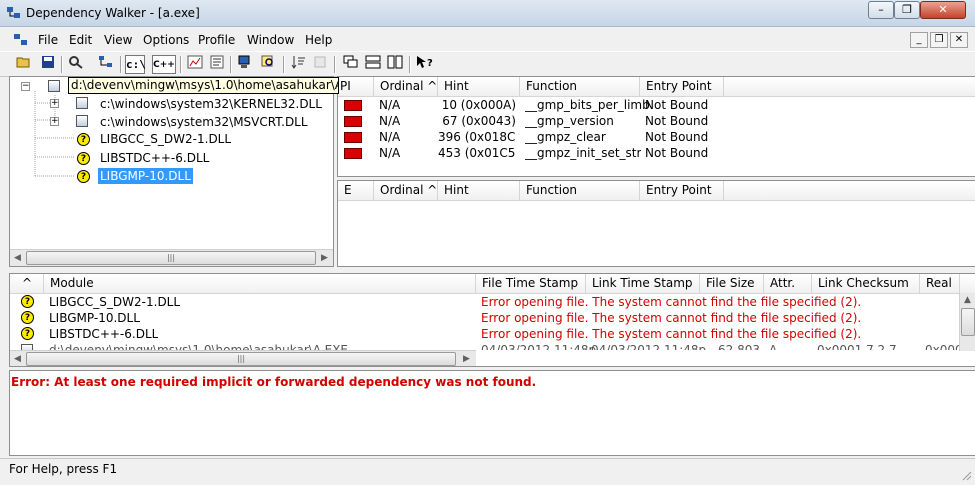 The height and width of the screenshot is (485, 975). Describe the element at coordinates (13, 12) in the screenshot. I see `app-icon` at that location.